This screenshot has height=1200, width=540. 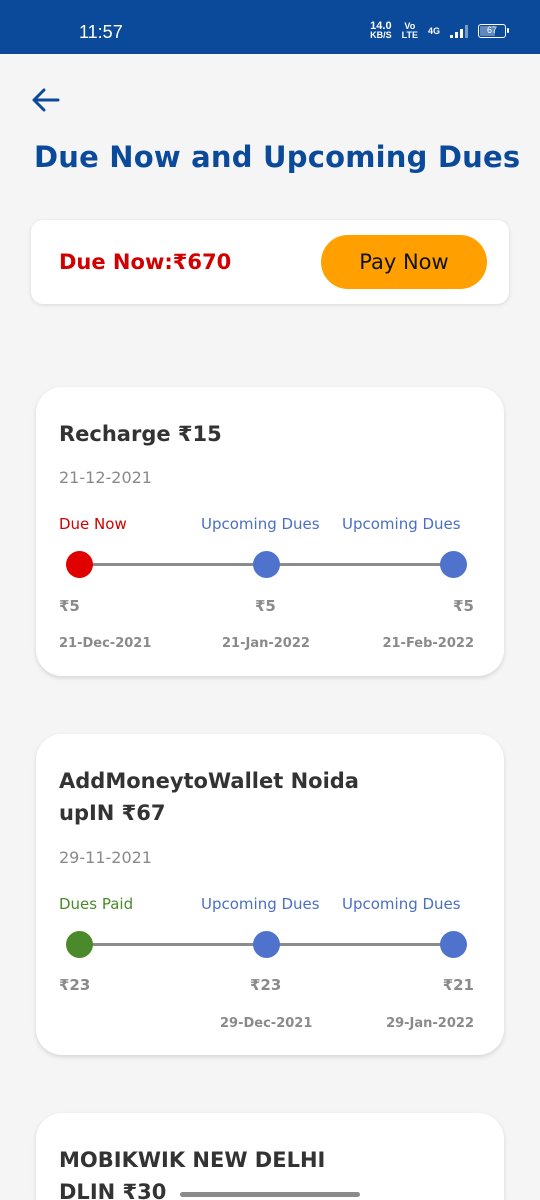 I want to click on back-button, so click(x=46, y=100).